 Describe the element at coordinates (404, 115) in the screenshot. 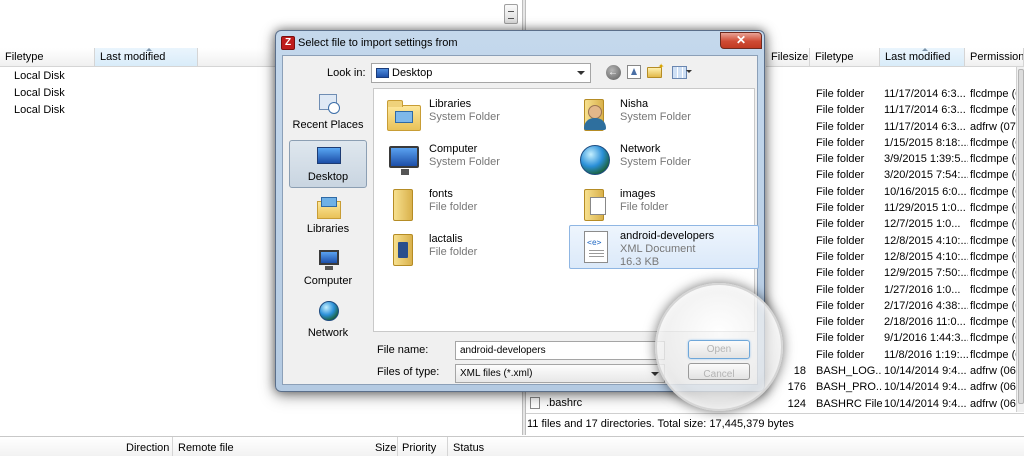

I see `libraries-folder-icon` at that location.